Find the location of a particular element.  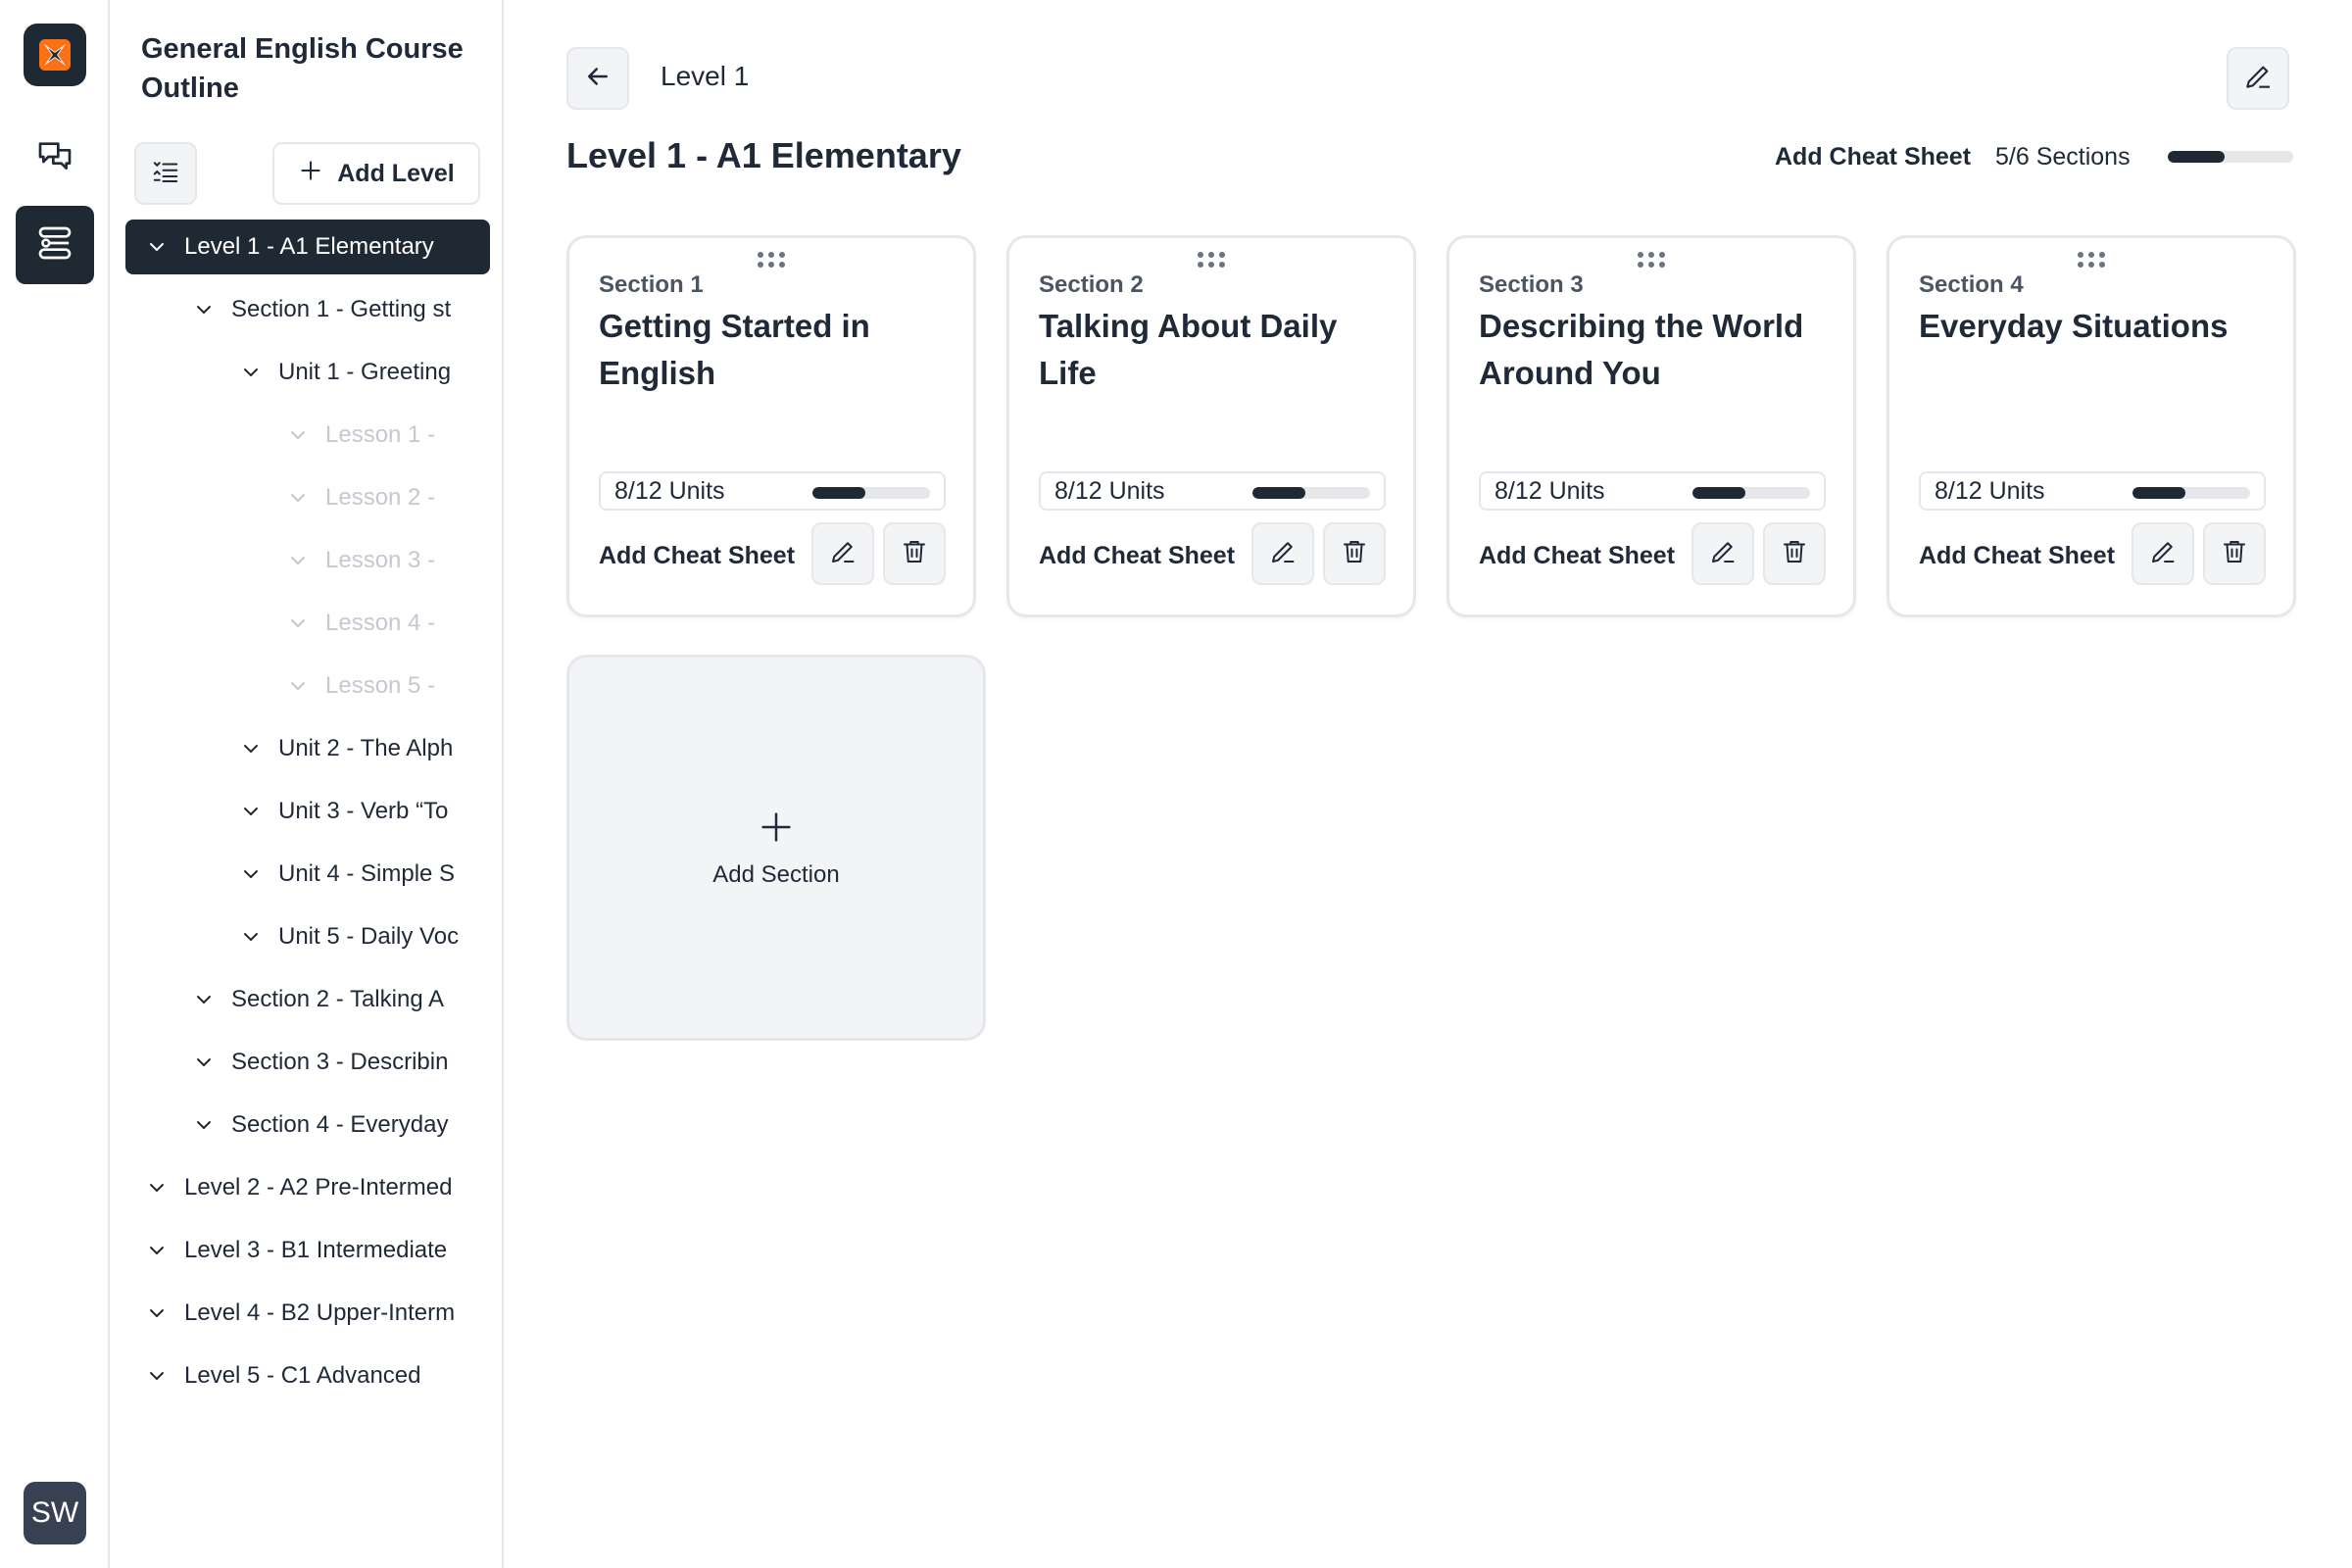

tree-item: Unit 2 - The Alph is located at coordinates (307, 748).